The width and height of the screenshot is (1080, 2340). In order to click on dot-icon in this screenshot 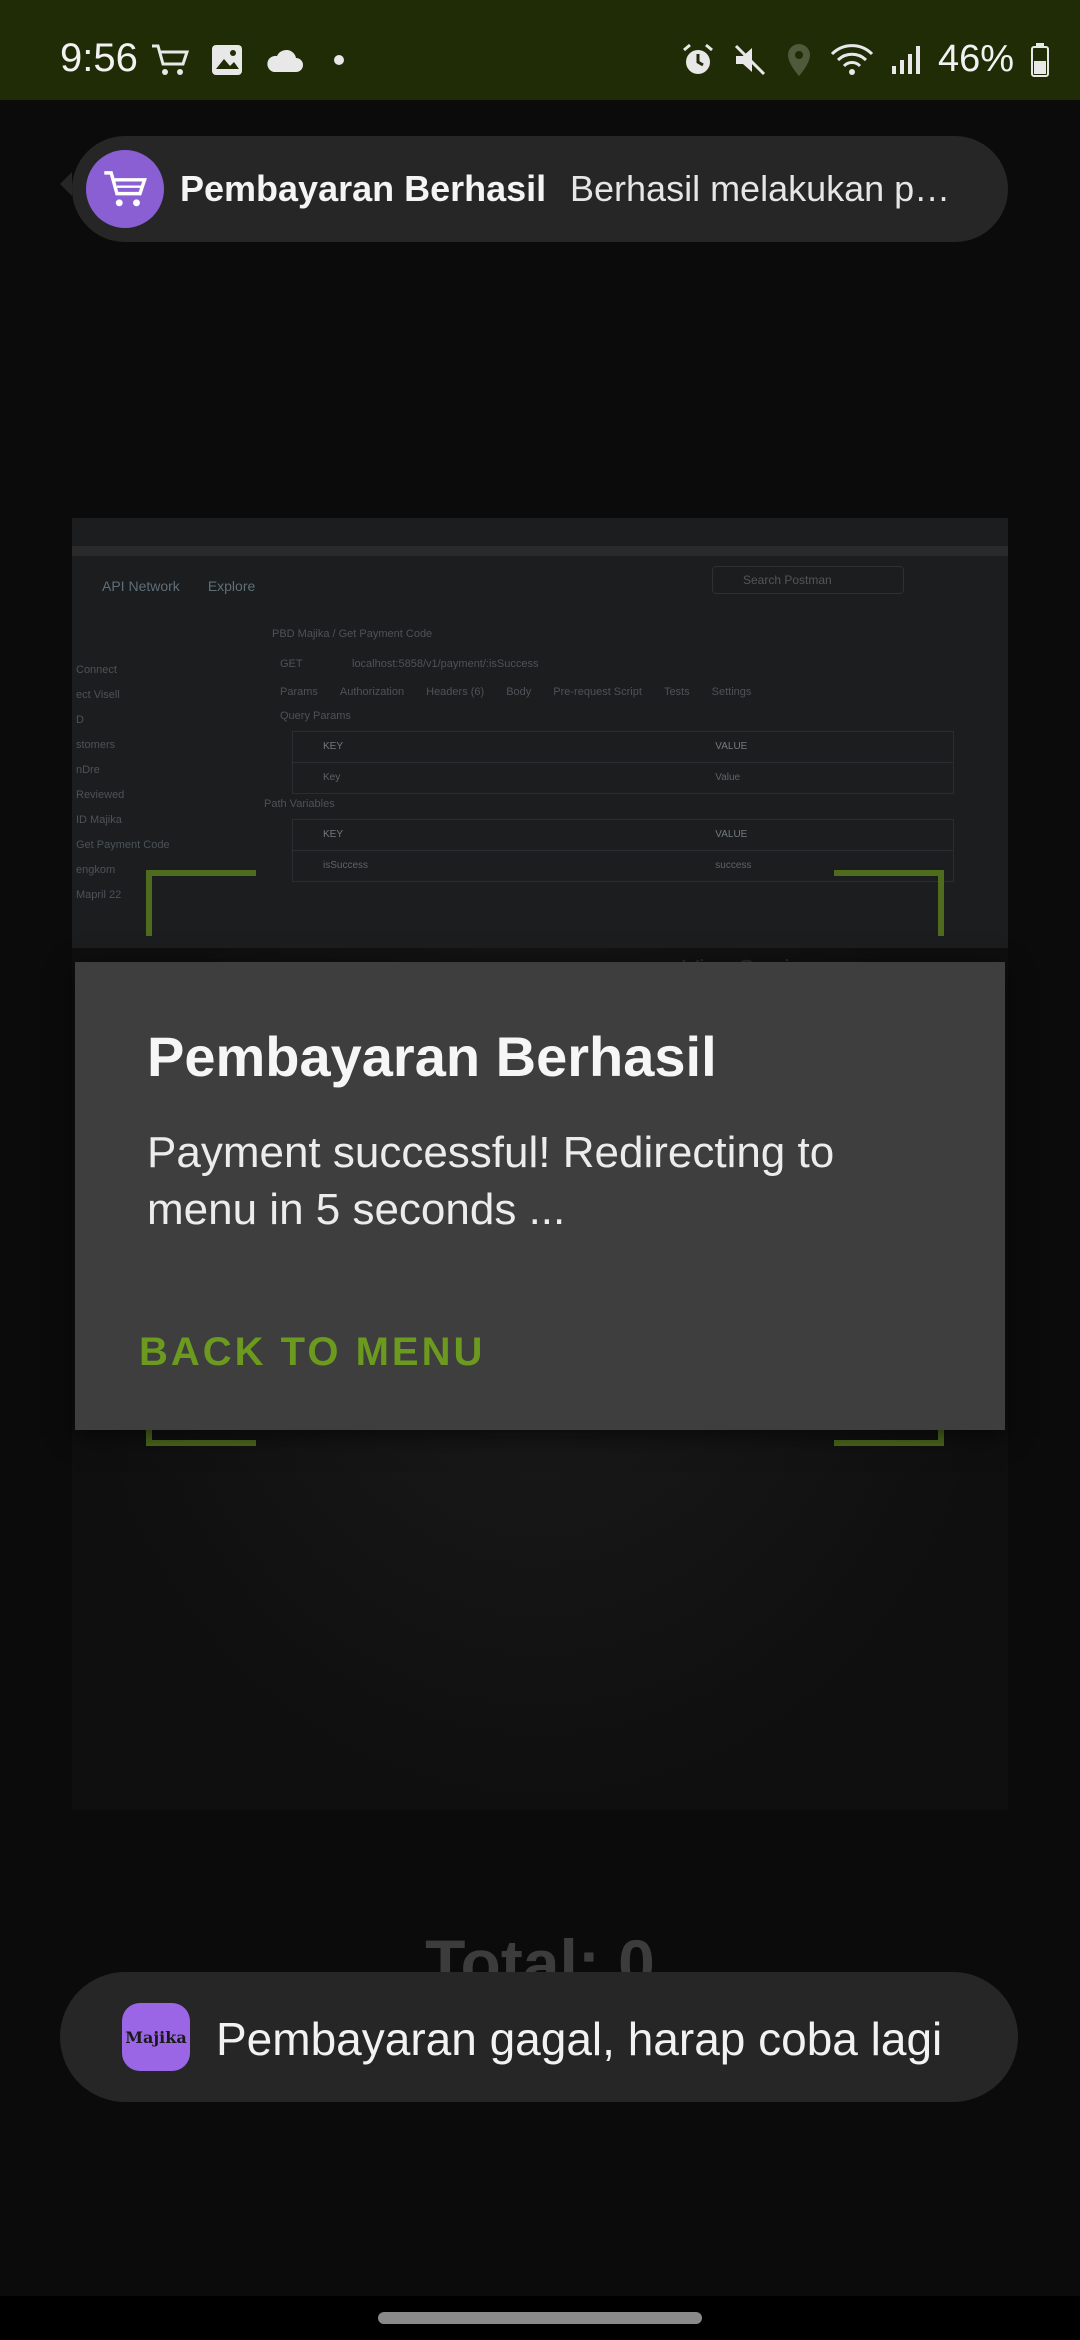, I will do `click(339, 60)`.